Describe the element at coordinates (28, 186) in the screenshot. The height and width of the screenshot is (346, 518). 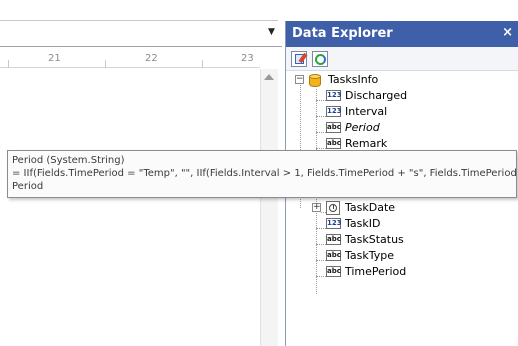
I see `tooltip-field-name: Period` at that location.